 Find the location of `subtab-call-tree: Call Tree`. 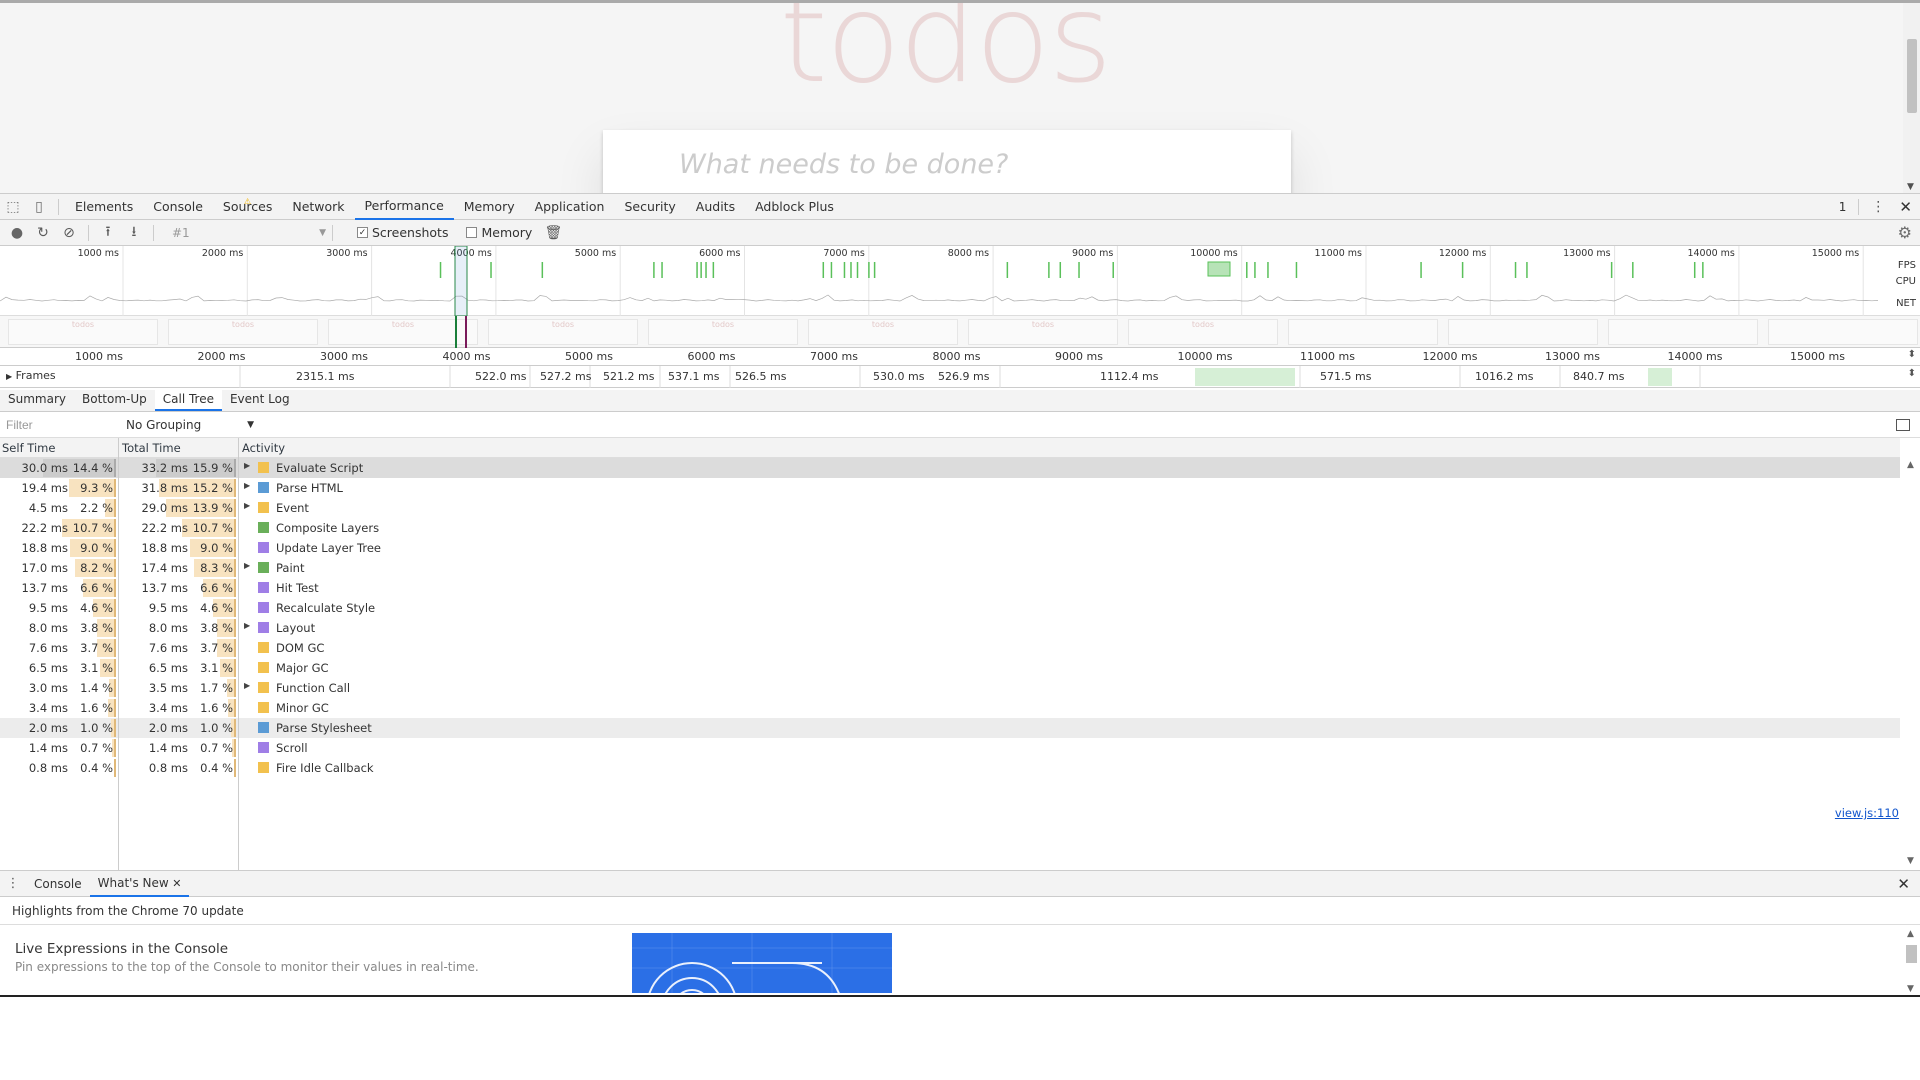

subtab-call-tree: Call Tree is located at coordinates (188, 400).